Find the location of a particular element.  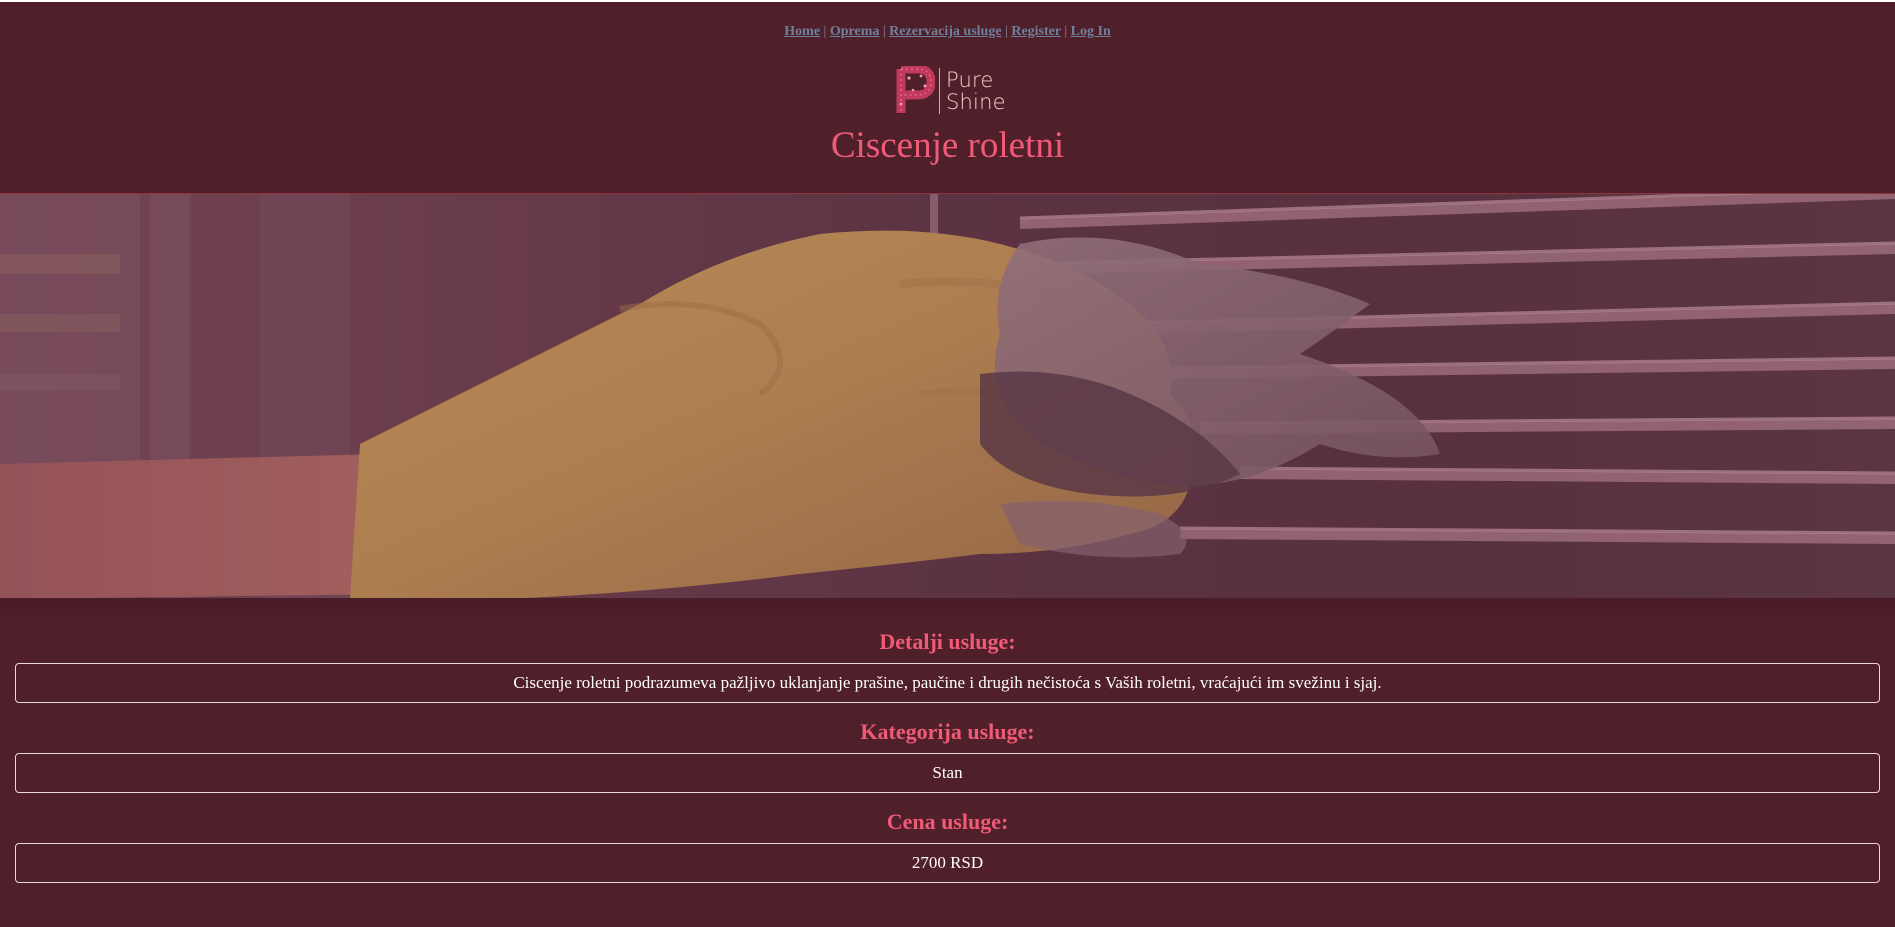

nav-link-home: Home is located at coordinates (802, 31).